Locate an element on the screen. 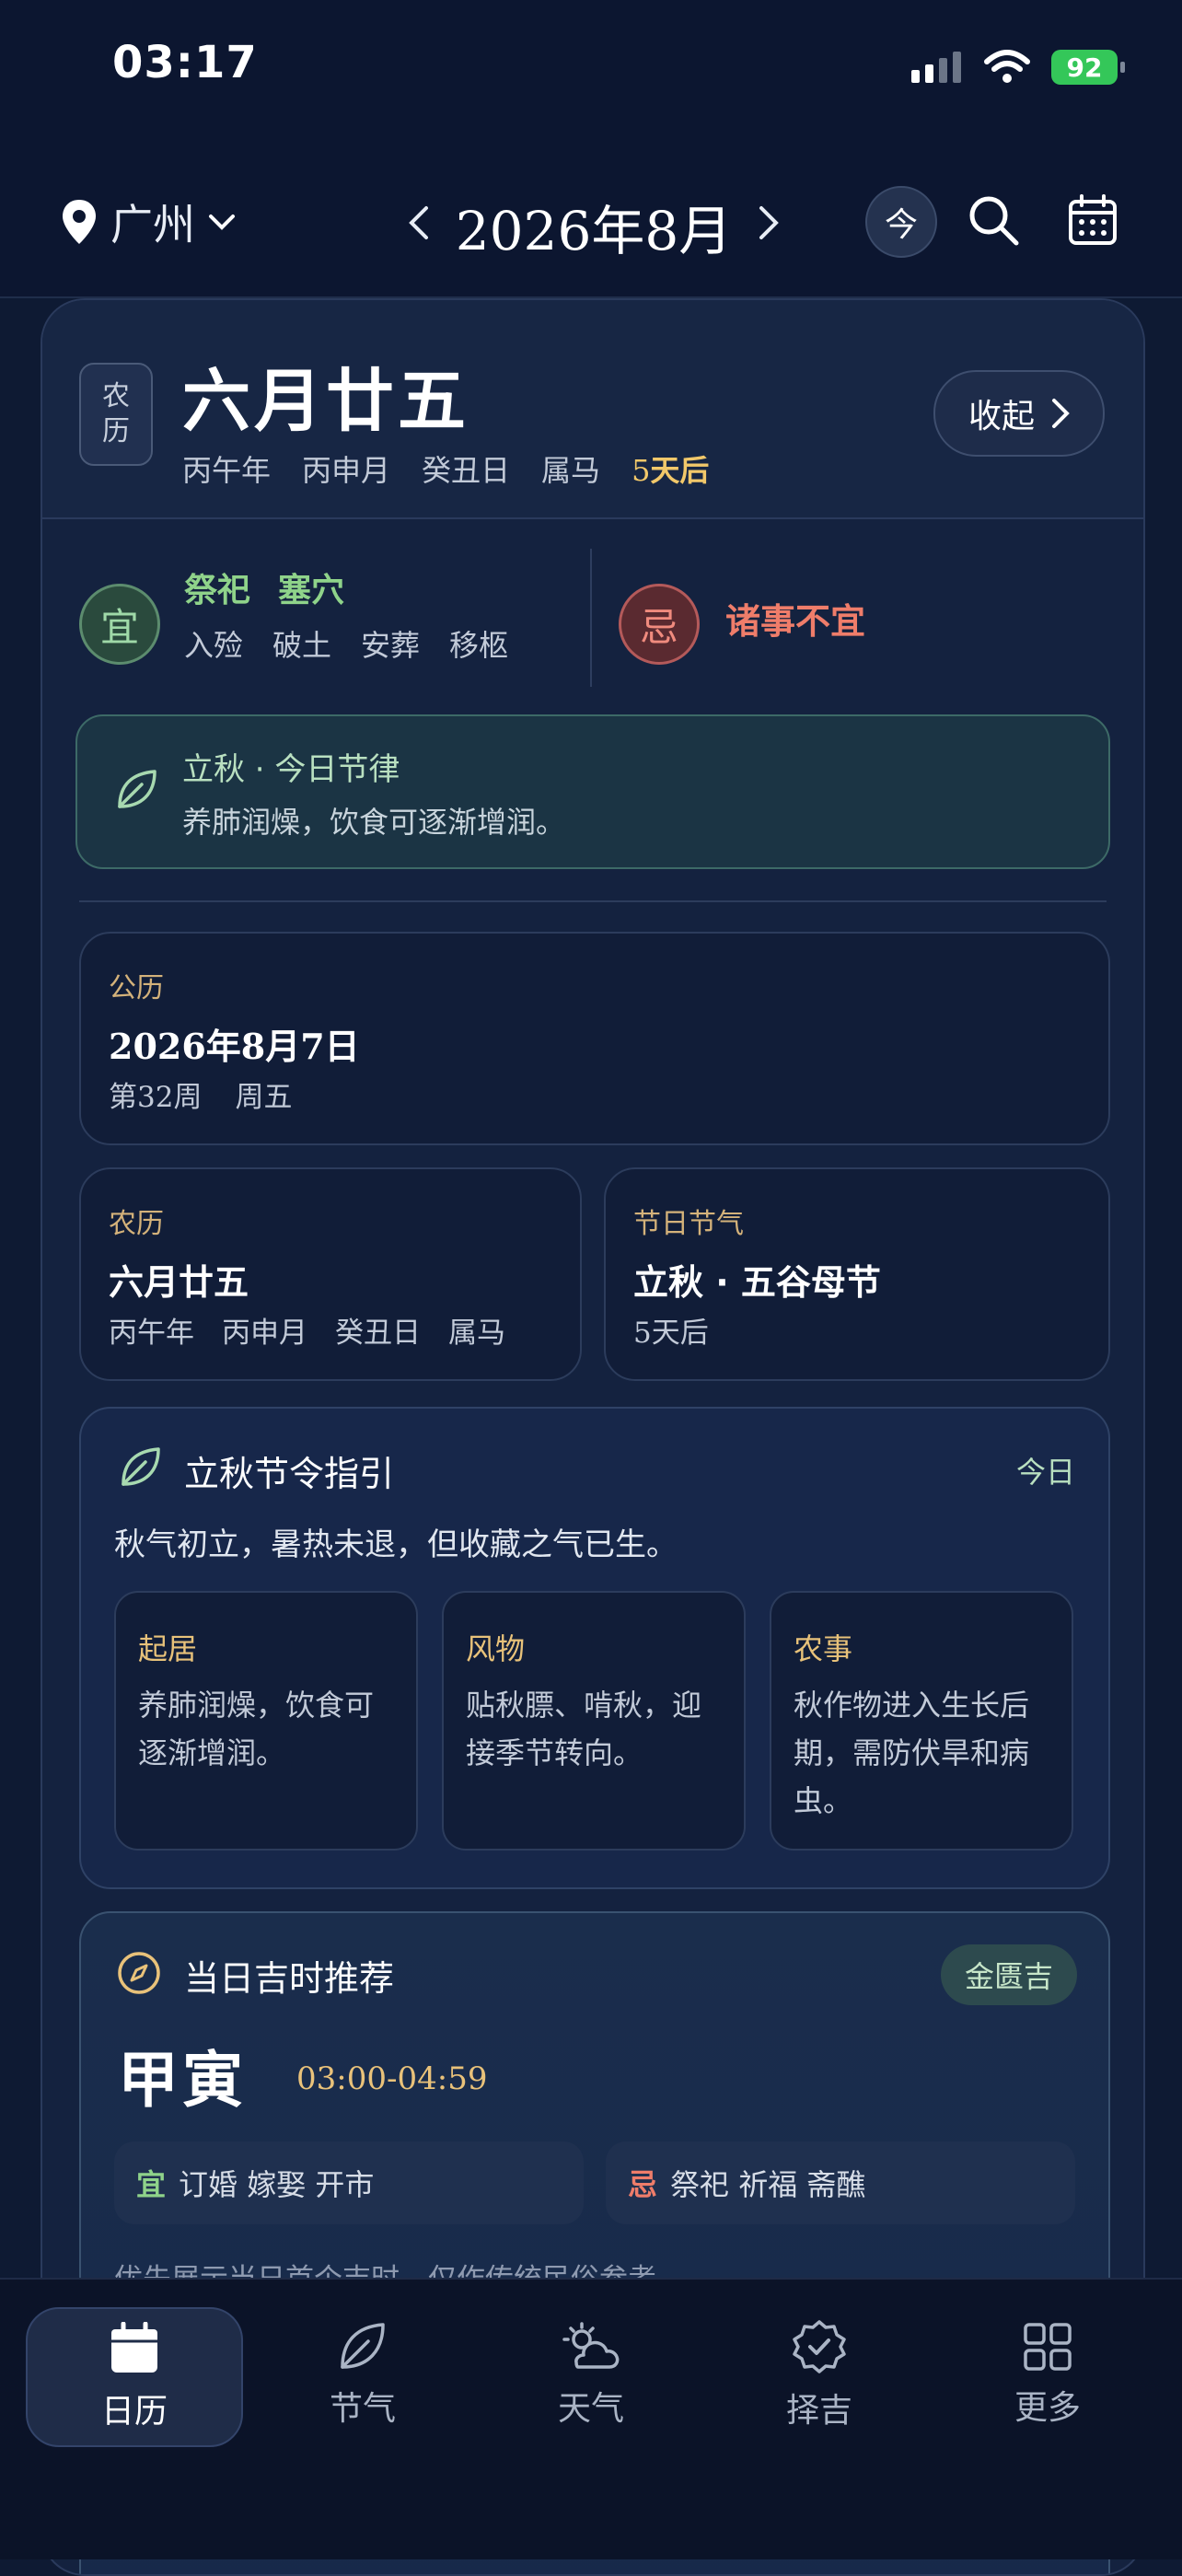  next-month-button is located at coordinates (769, 226).